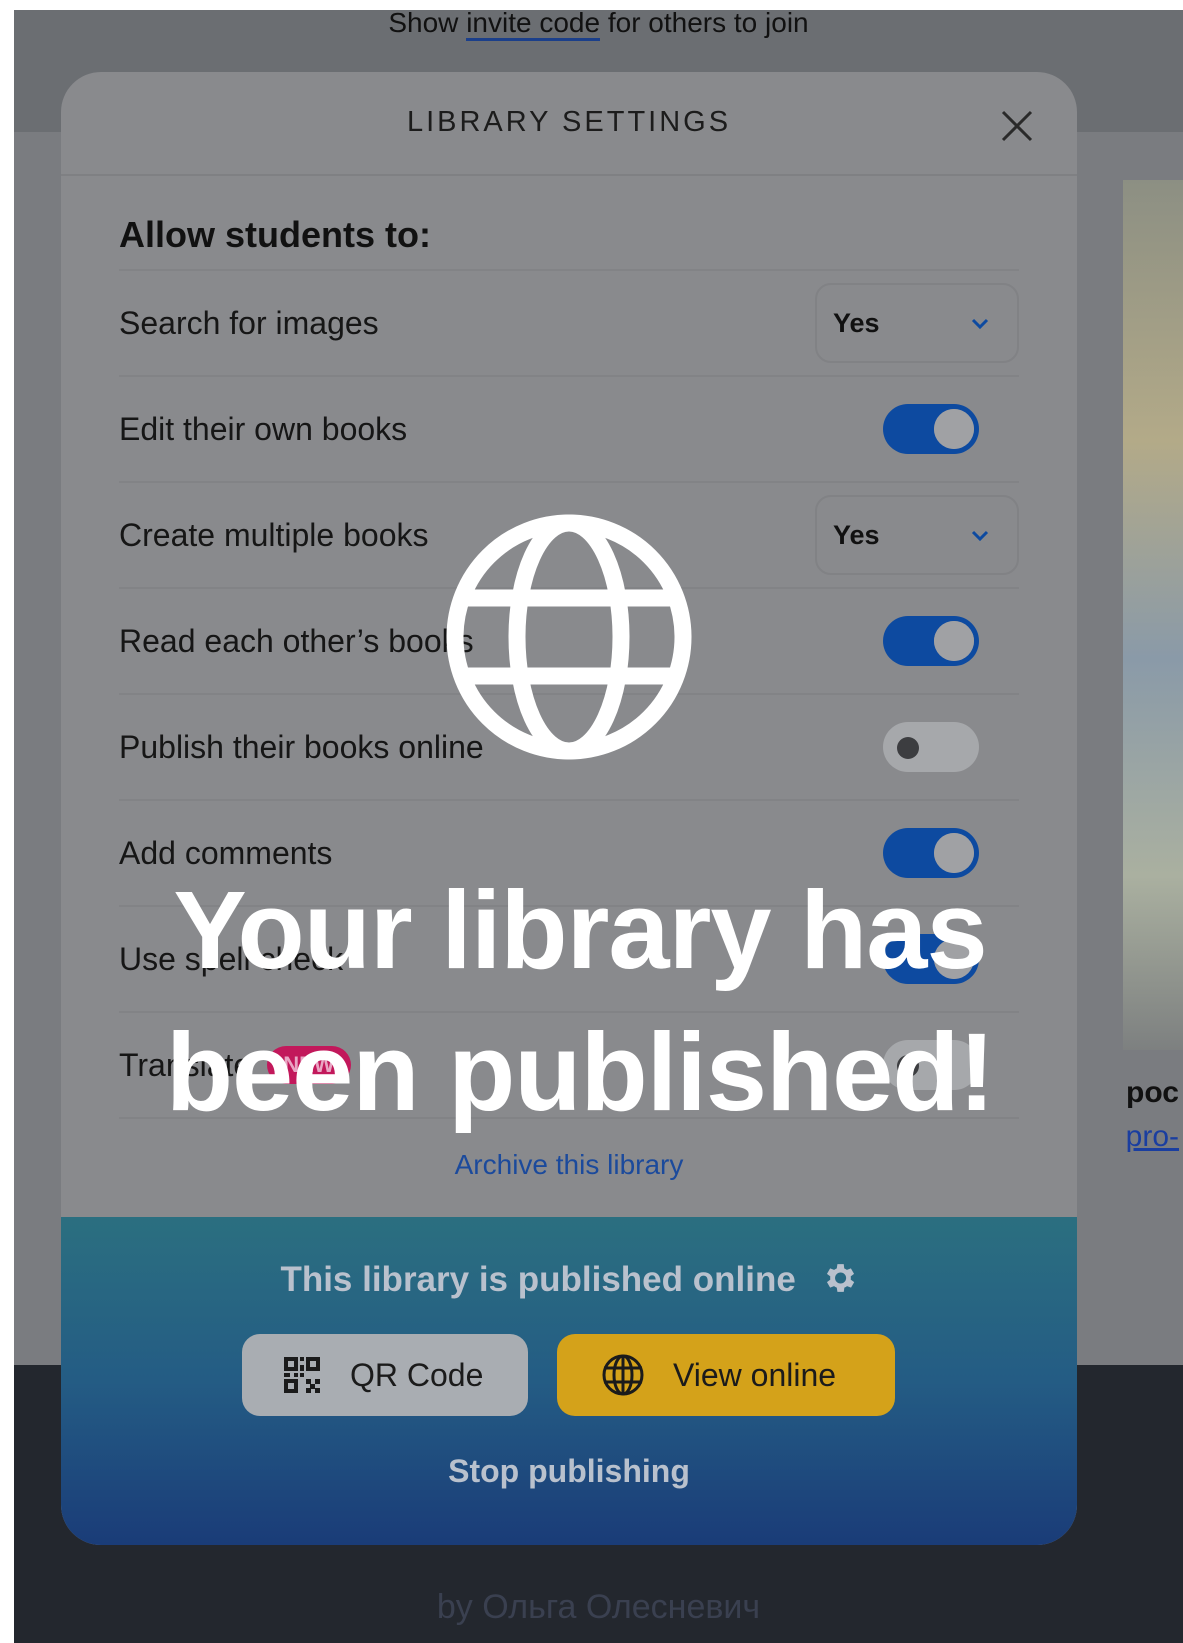 This screenshot has width=1183, height=1643. What do you see at coordinates (755, 1374) in the screenshot?
I see `view-online-label: View online` at bounding box center [755, 1374].